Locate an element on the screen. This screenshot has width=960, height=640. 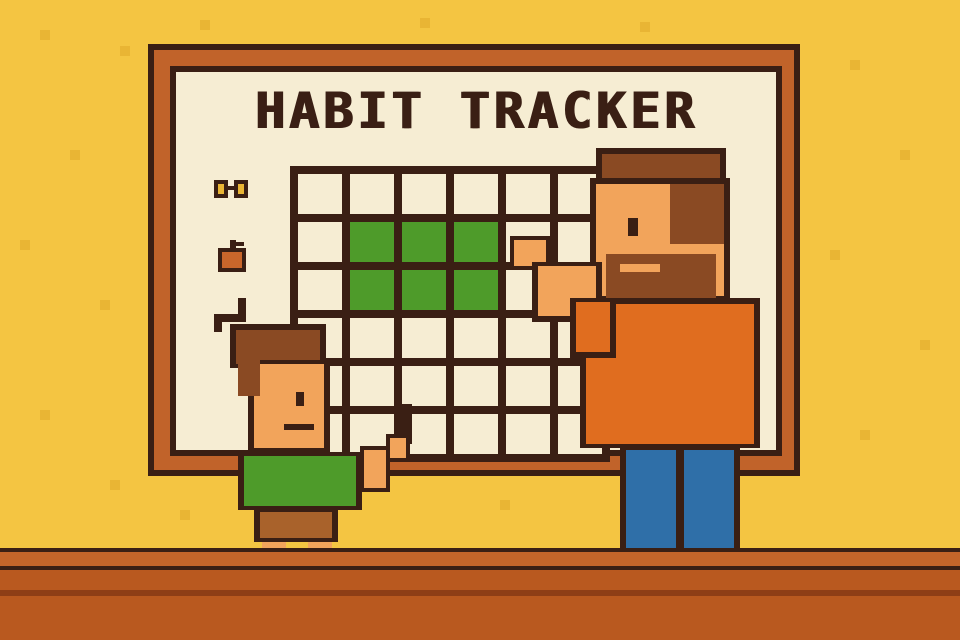
floor is located at coordinates (480, 605).